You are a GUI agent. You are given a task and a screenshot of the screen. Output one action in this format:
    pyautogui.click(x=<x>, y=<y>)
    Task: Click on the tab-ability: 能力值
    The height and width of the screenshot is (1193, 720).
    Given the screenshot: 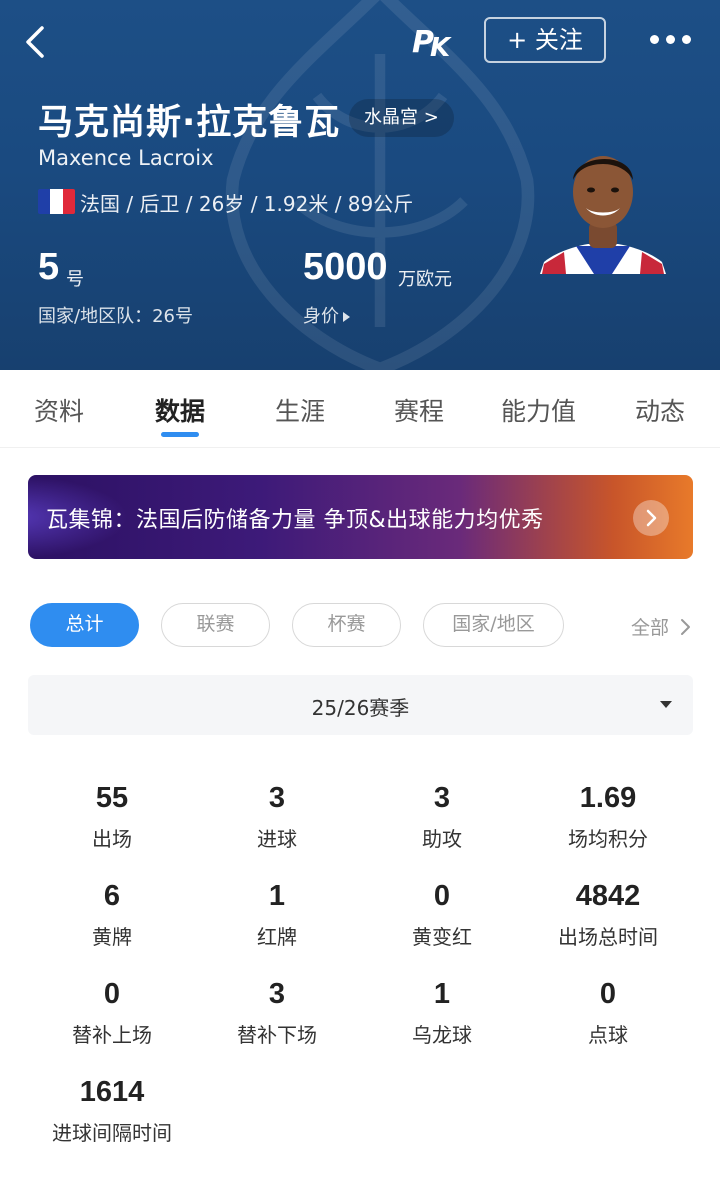 What is the action you would take?
    pyautogui.click(x=538, y=410)
    